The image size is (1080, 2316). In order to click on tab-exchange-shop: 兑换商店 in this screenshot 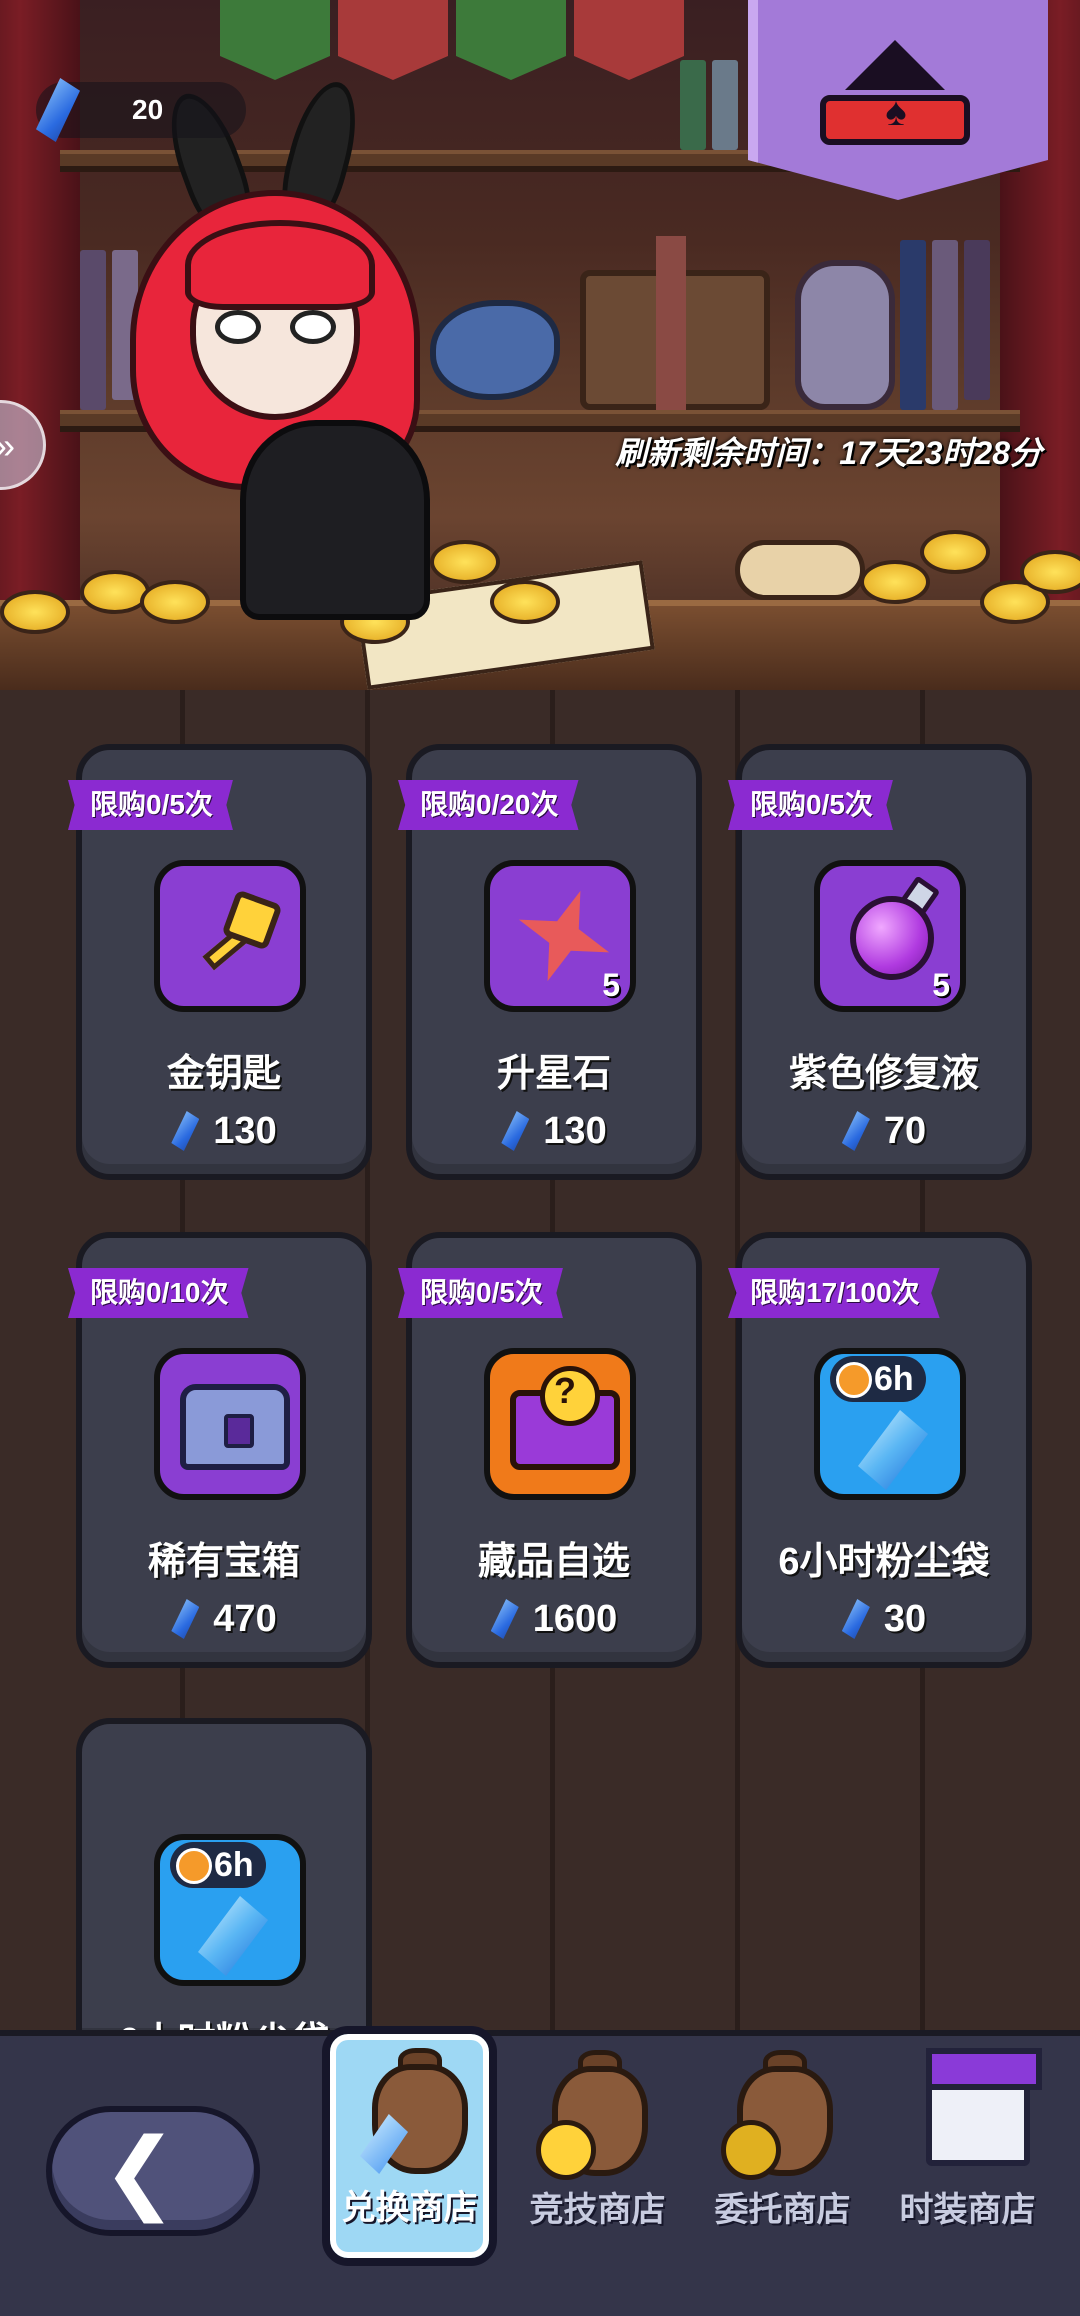, I will do `click(409, 2146)`.